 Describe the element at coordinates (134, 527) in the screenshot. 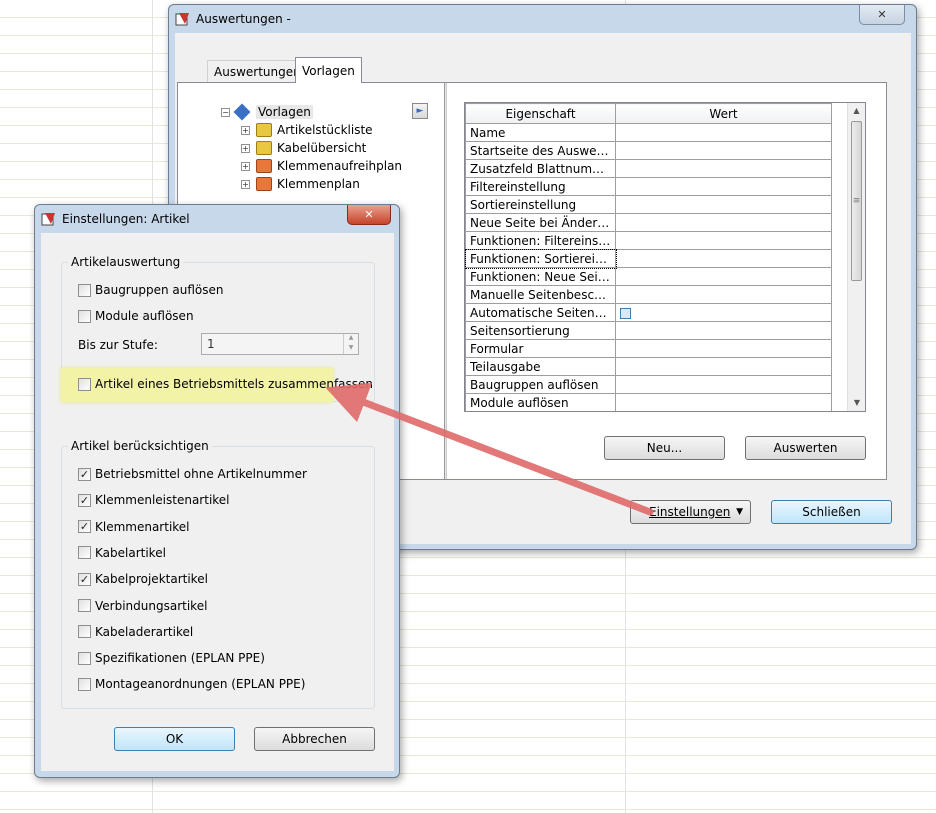

I see `artikel-checkbox: ✓ Klemmenartikel` at that location.